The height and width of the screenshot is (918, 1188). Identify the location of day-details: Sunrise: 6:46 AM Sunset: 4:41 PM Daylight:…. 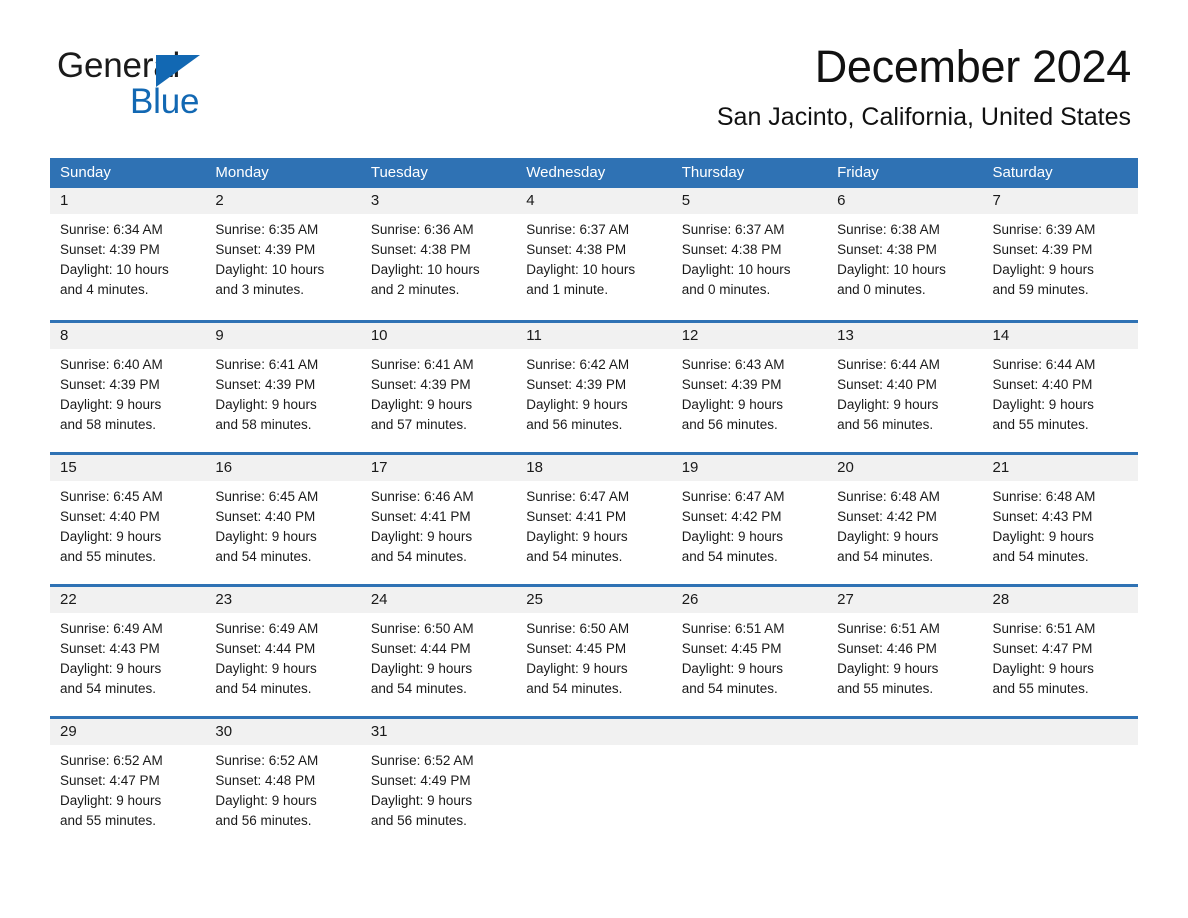
(438, 524).